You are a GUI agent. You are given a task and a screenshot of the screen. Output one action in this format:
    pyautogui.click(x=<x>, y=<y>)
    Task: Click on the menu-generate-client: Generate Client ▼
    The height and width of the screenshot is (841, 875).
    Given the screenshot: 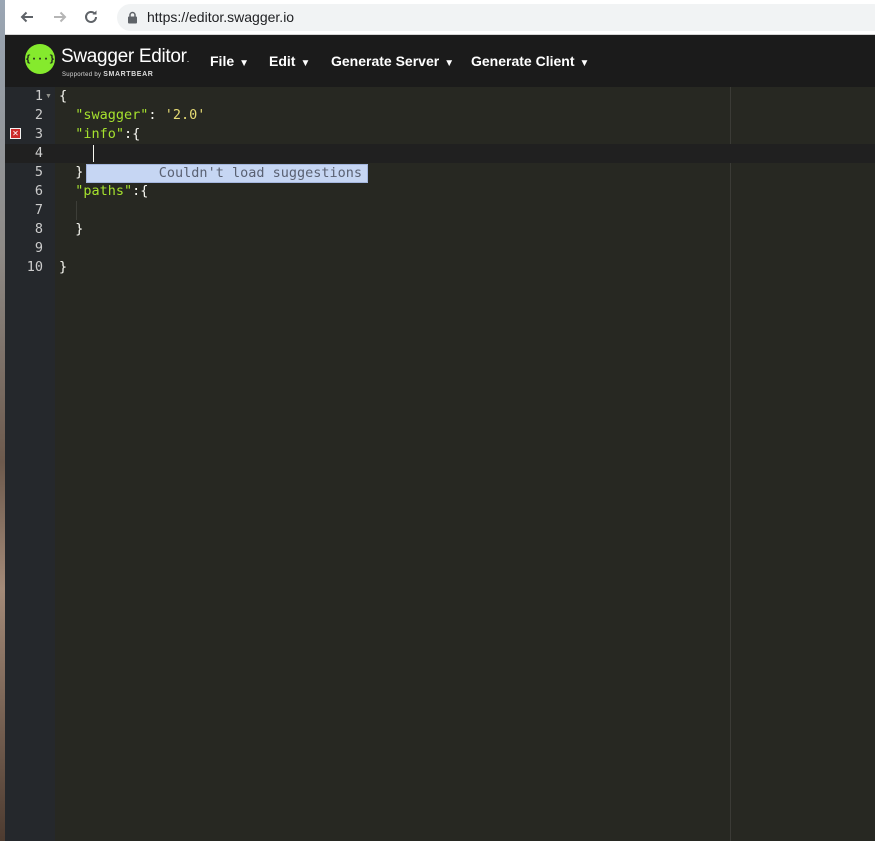 What is the action you would take?
    pyautogui.click(x=530, y=61)
    